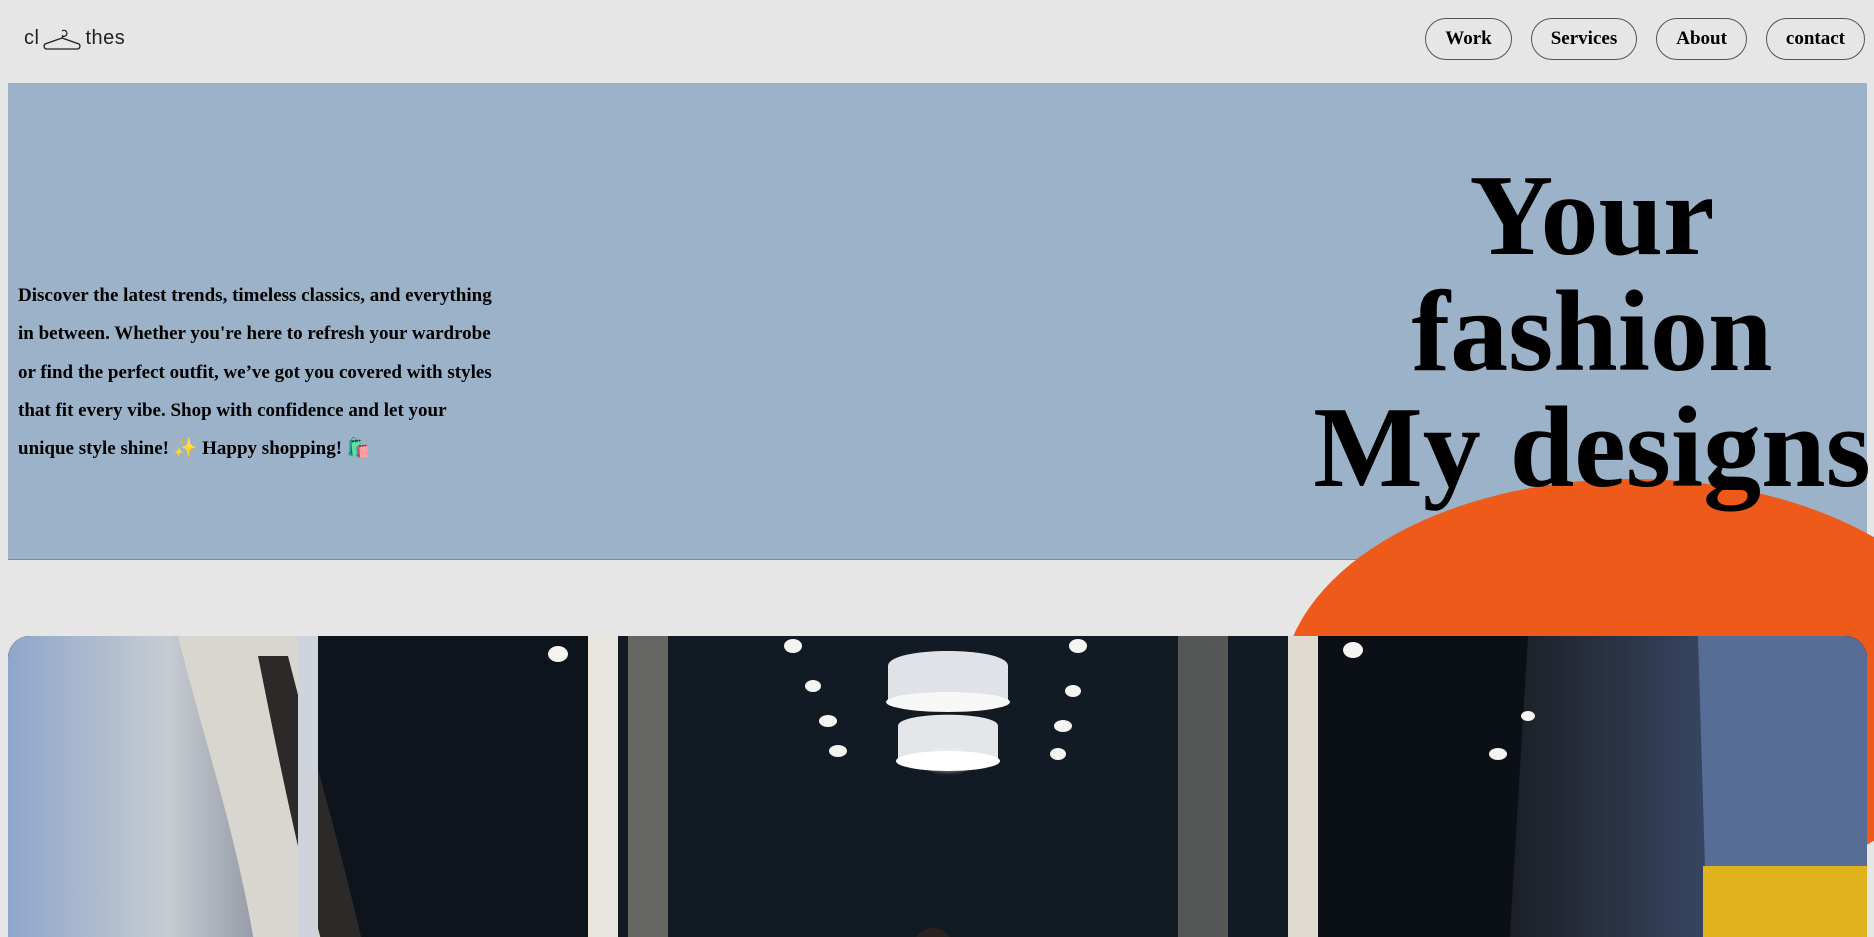 This screenshot has height=937, width=1874. I want to click on nav-services-button: Services, so click(1584, 39).